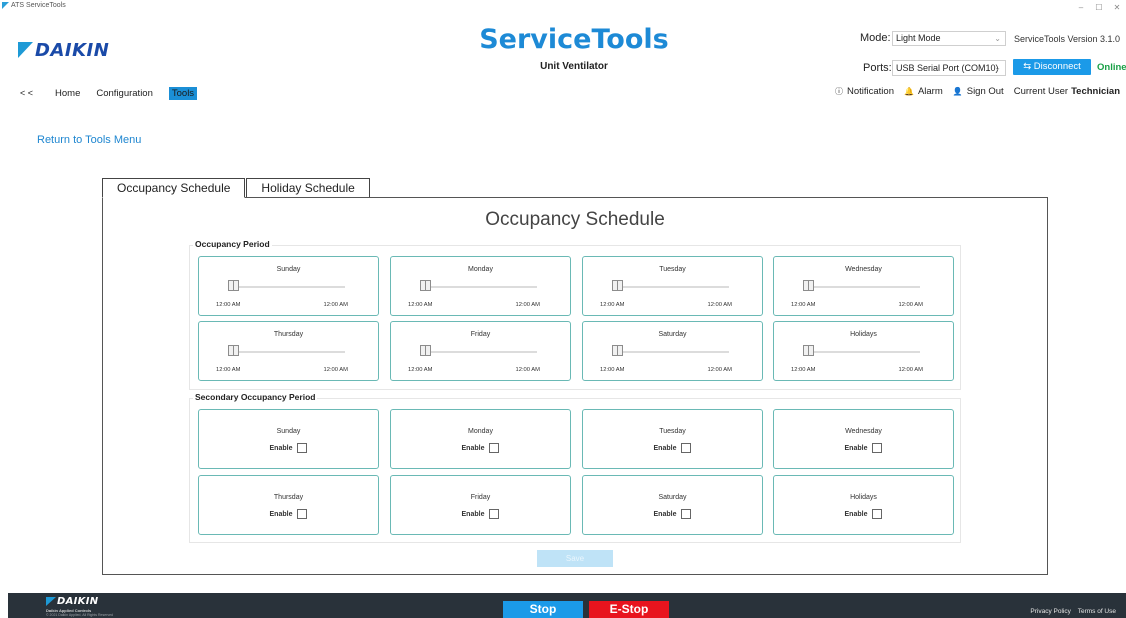 Image resolution: width=1126 pixels, height=618 pixels. I want to click on disconnect-button: ⇆ Disconnect, so click(1052, 67).